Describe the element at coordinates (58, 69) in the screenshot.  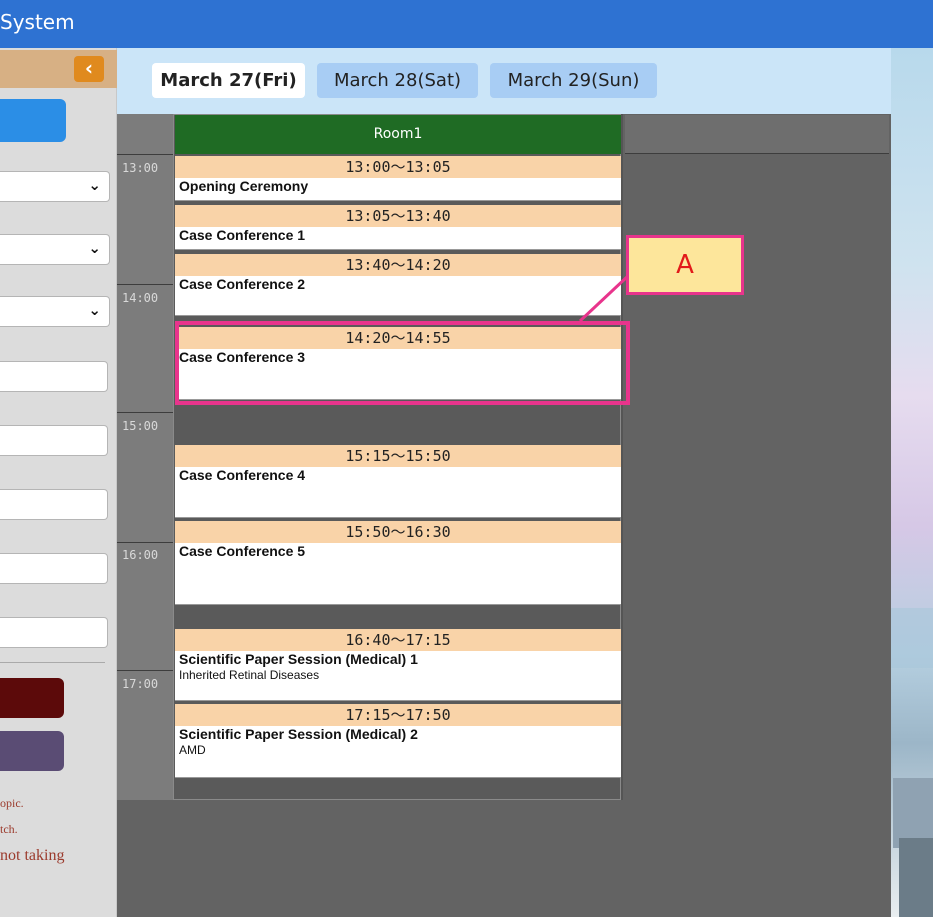
I see `sidebar-header: ‹` at that location.